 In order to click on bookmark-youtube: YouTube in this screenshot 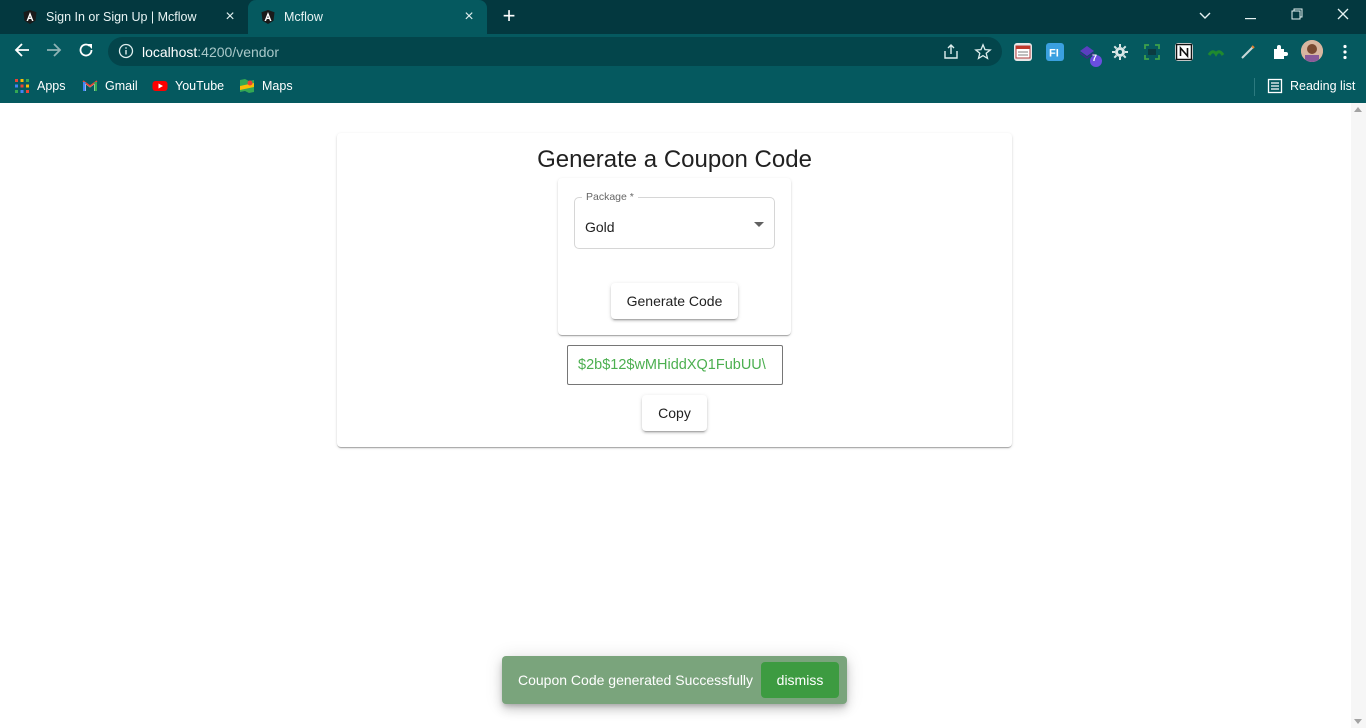, I will do `click(188, 86)`.